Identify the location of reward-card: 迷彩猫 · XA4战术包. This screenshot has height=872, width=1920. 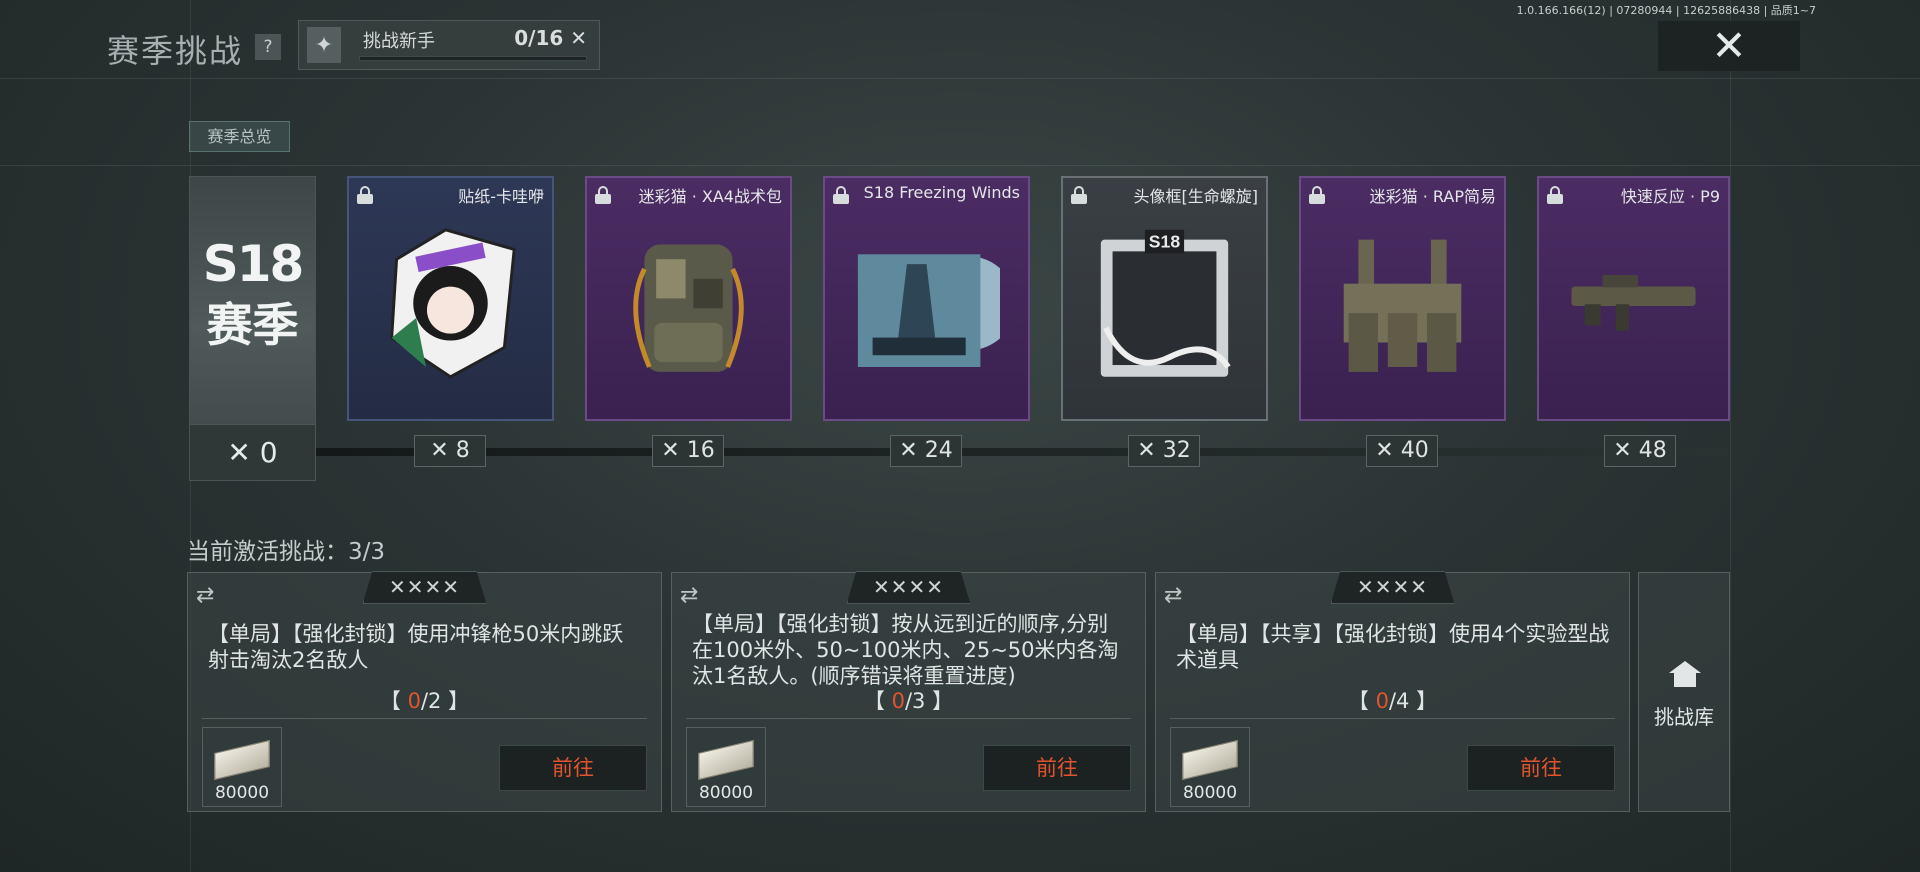
(688, 298).